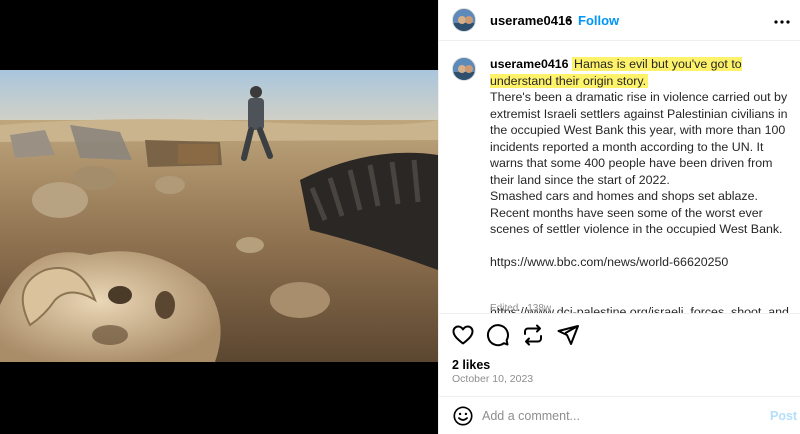  I want to click on follow-button: Follow, so click(598, 20).